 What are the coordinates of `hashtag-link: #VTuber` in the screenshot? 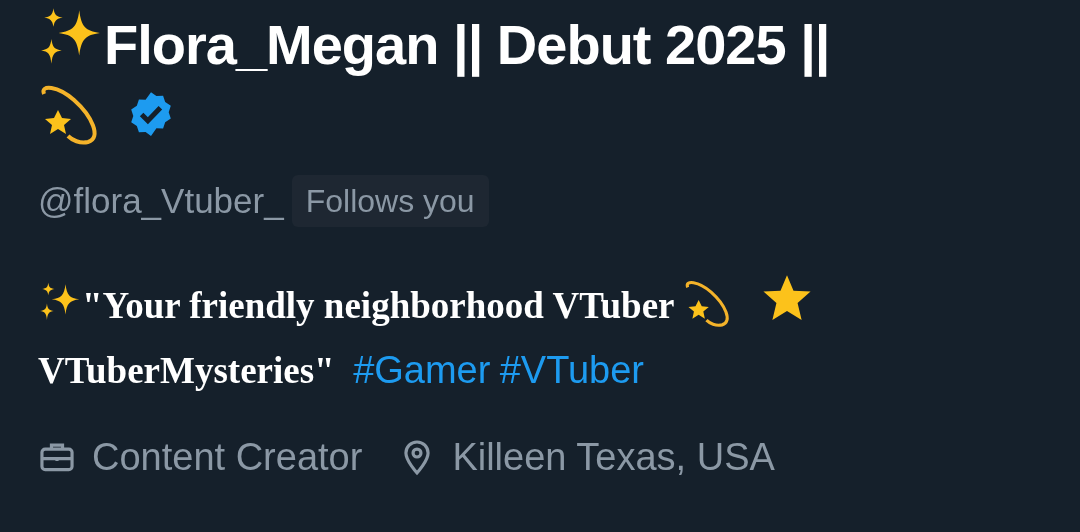 It's located at (571, 369).